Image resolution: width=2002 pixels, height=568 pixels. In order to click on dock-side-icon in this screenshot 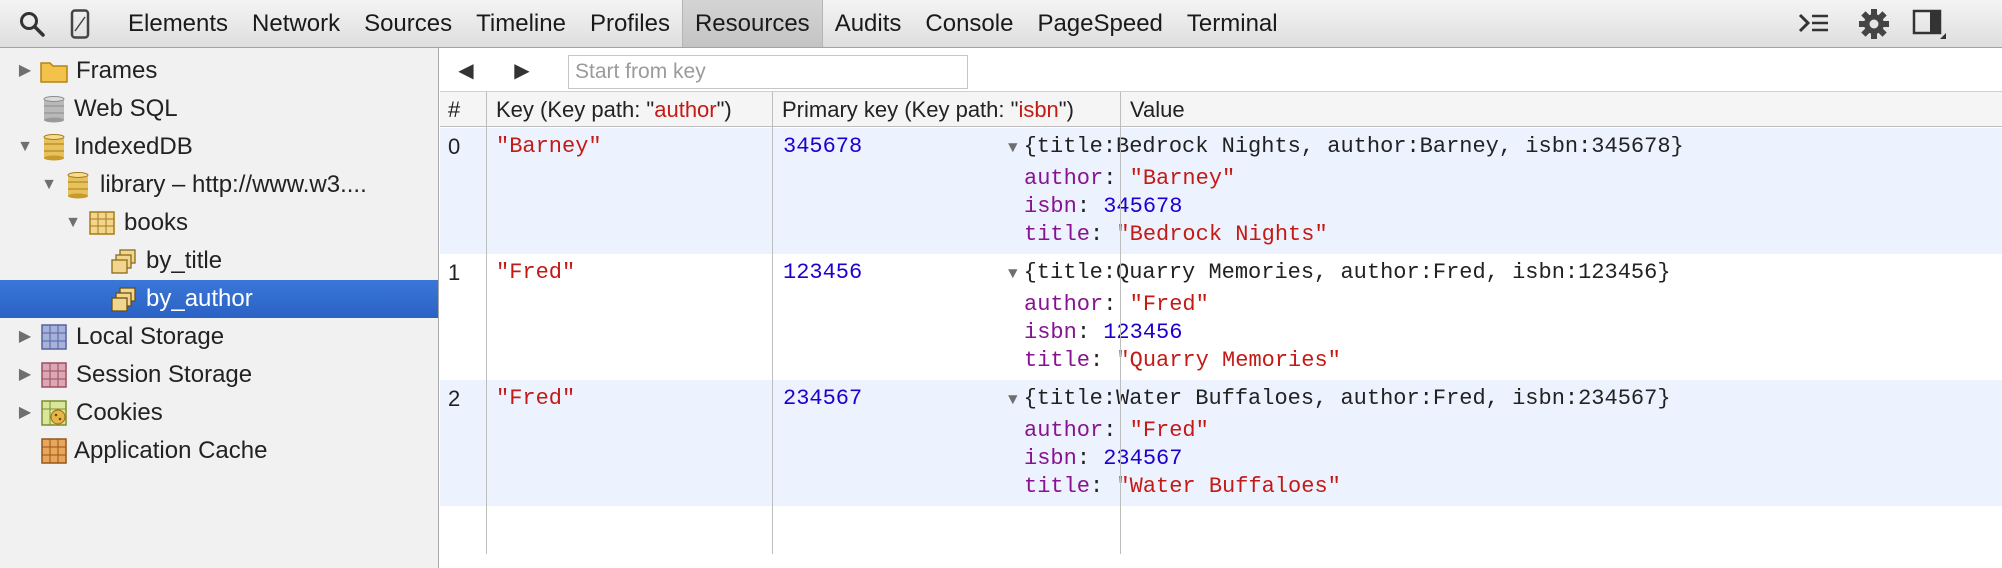, I will do `click(1930, 24)`.